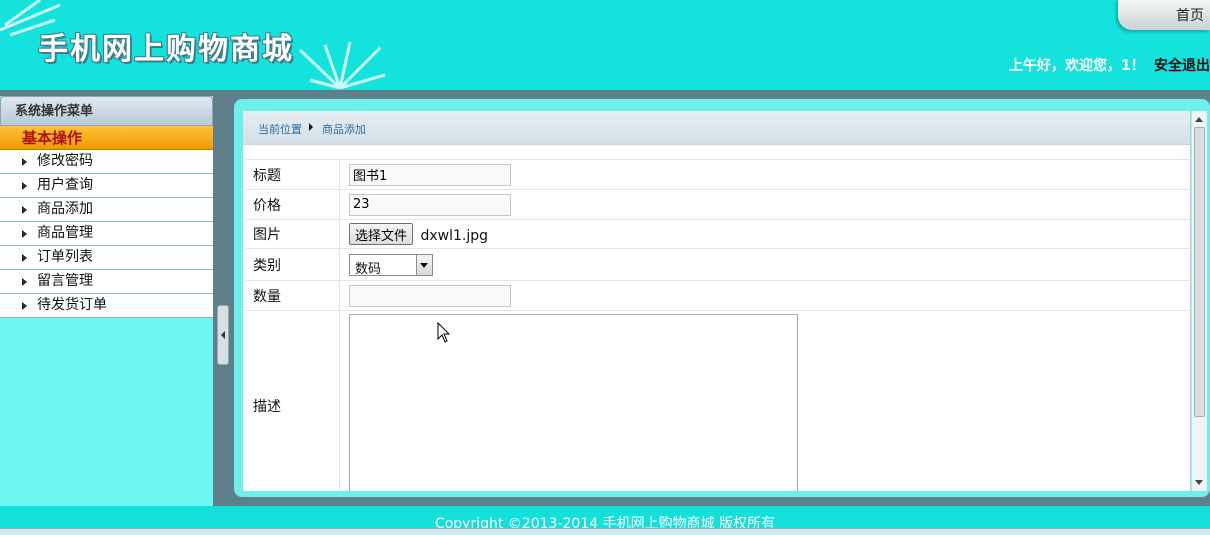  Describe the element at coordinates (764, 295) in the screenshot. I see `quantity-cell` at that location.